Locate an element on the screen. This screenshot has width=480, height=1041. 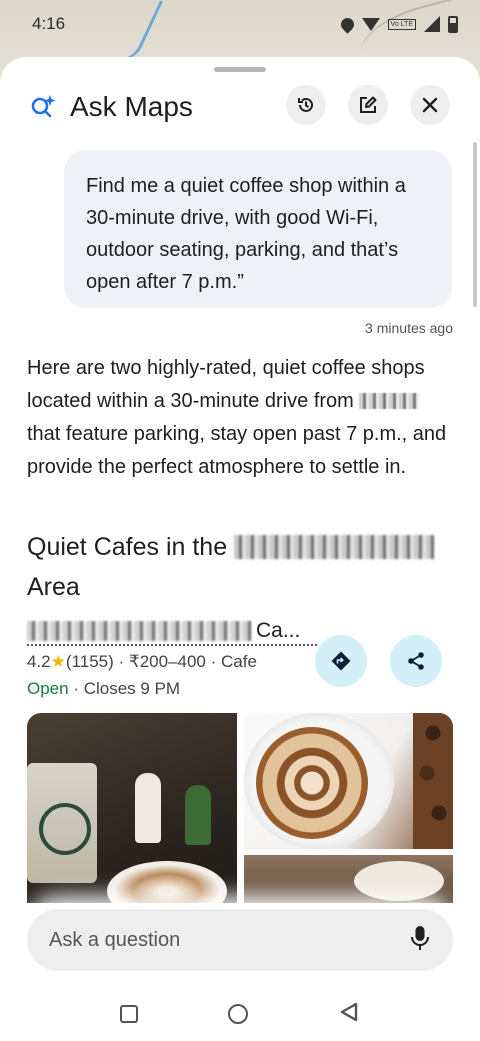
header: Ask Maps is located at coordinates (240, 107).